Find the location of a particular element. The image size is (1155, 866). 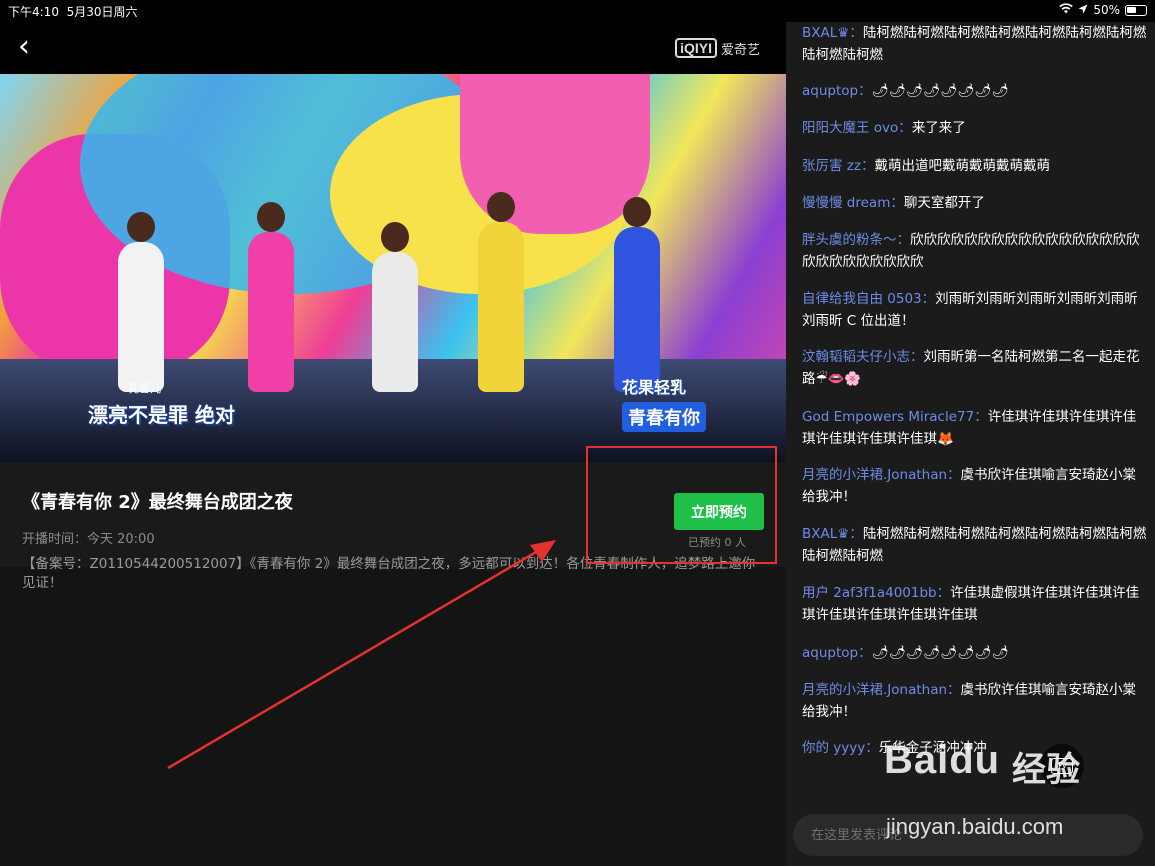

chat-message: 汶翰韬韬夫仔小志：刘雨昕第一名陆柯燃第二名一起走花路☔👄🌸 is located at coordinates (974, 368).